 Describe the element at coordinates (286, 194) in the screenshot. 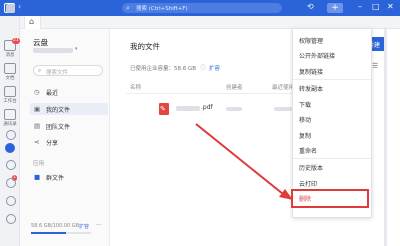

I see `arrow-head` at that location.